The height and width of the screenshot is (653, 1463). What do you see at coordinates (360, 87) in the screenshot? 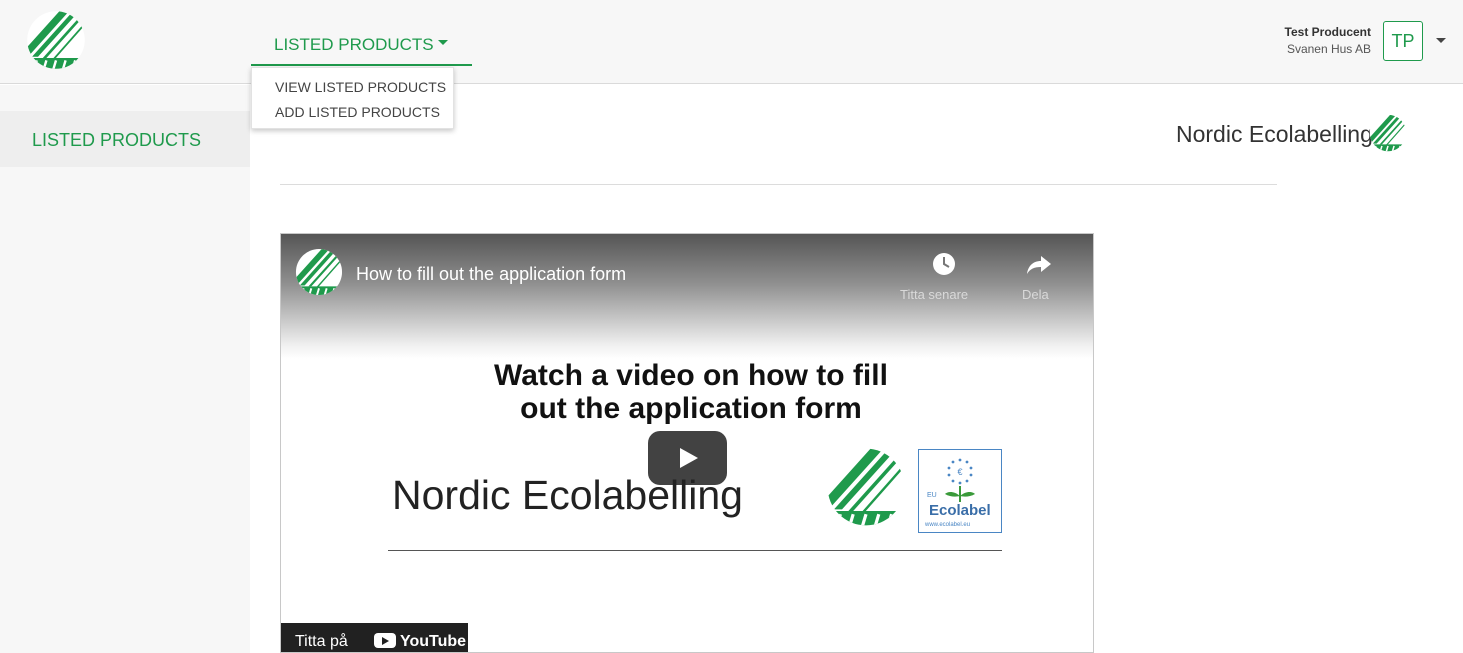
I see `menu-item-view-listed-products: VIEW LISTED PRODUCTS` at bounding box center [360, 87].